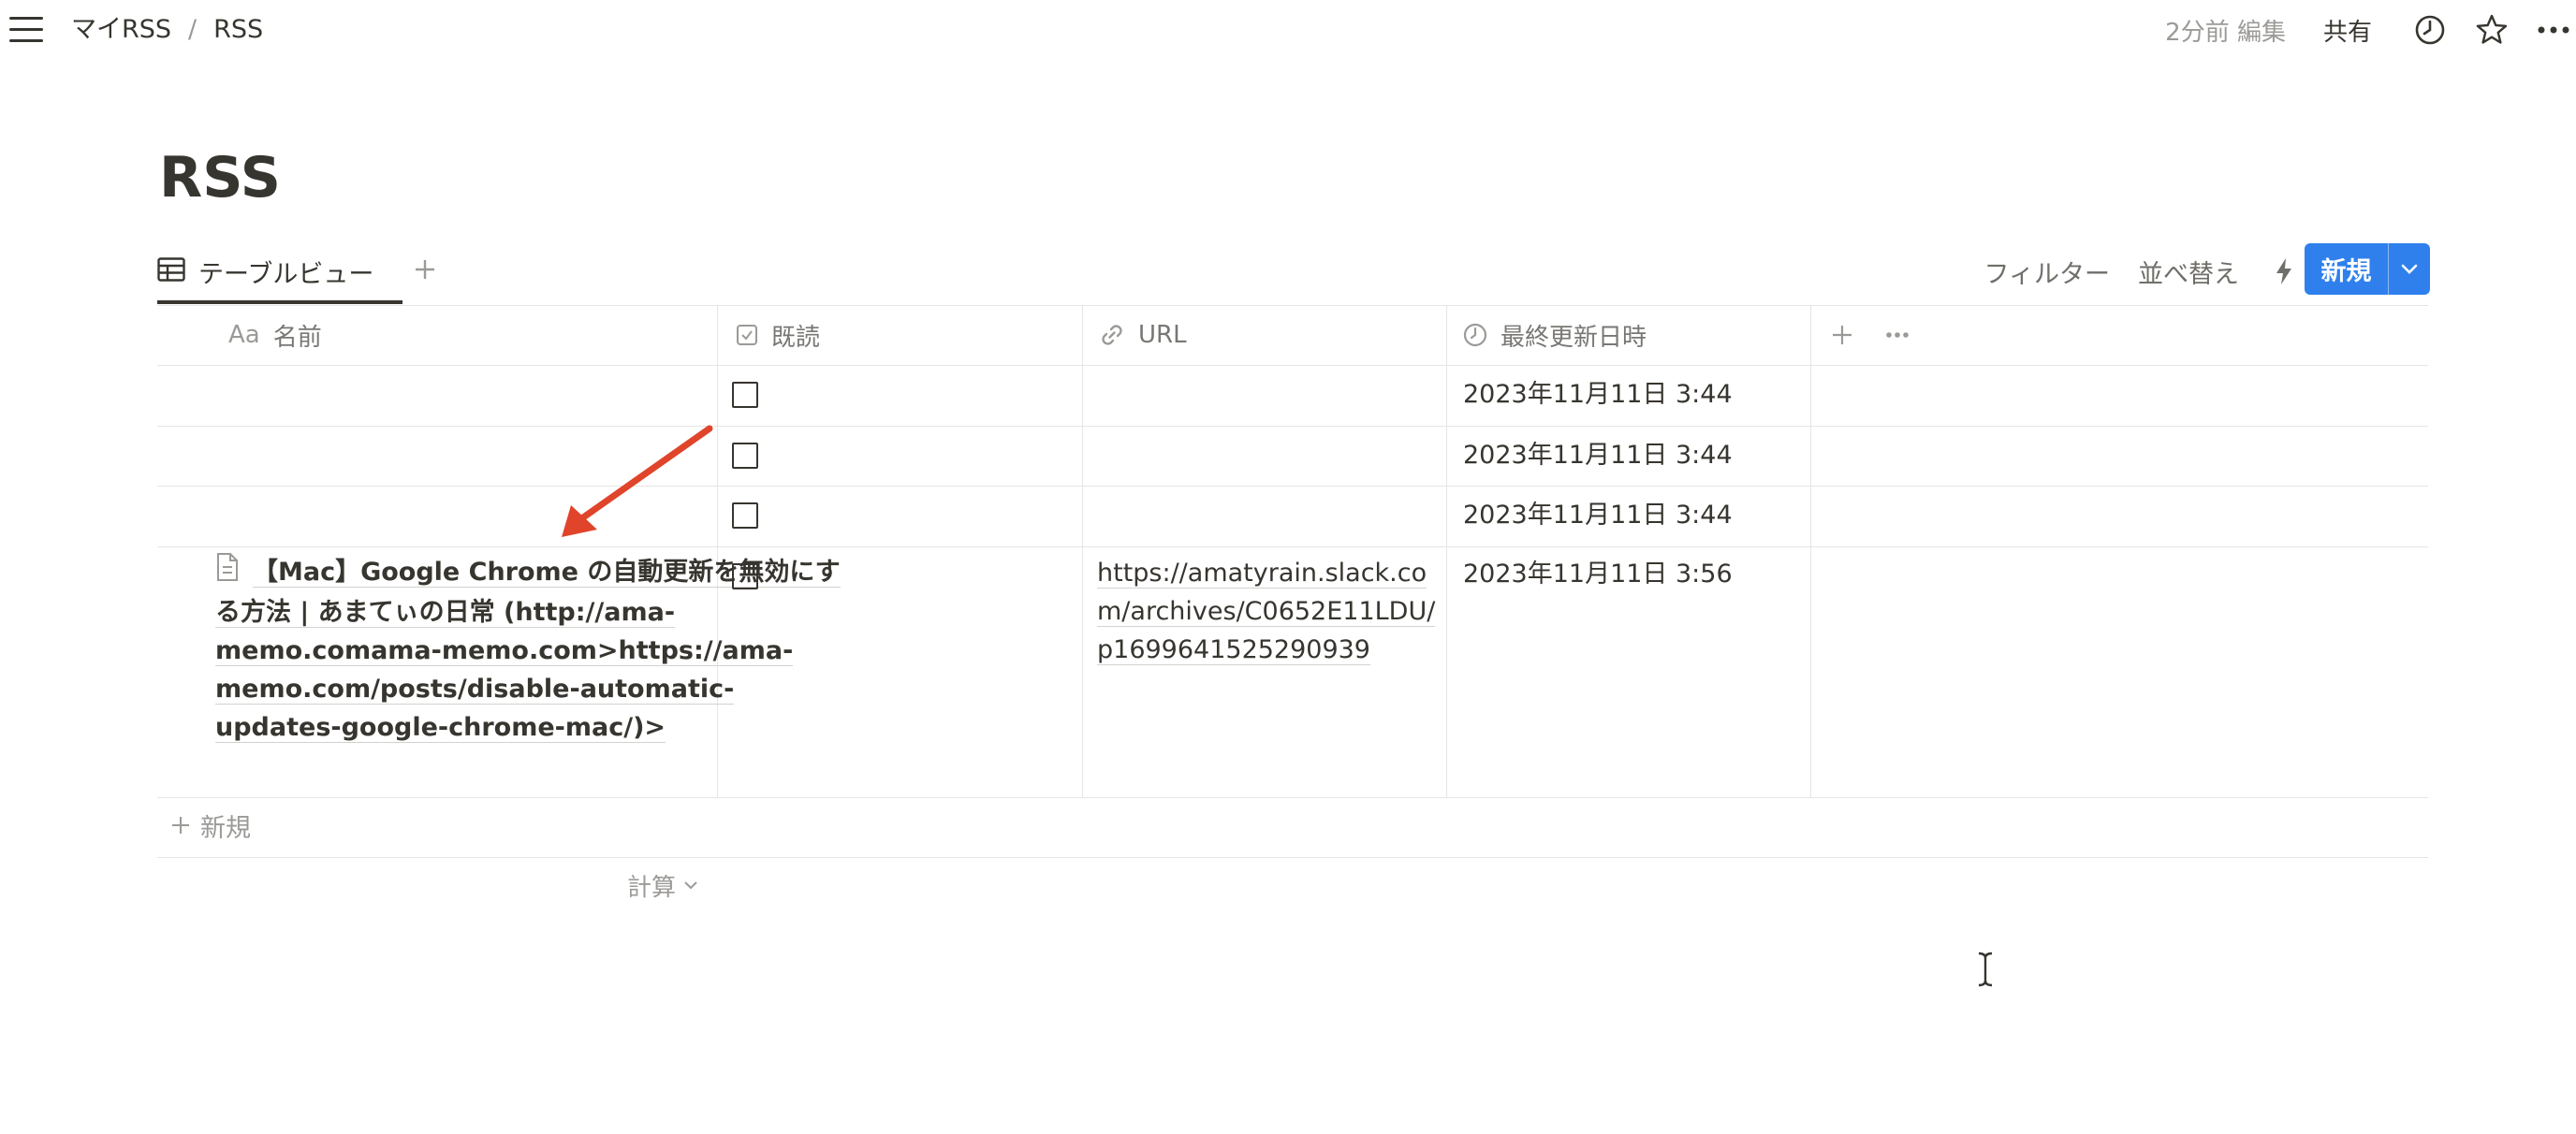 This screenshot has width=2576, height=1134. Describe the element at coordinates (297, 337) in the screenshot. I see `column-label: 名前` at that location.